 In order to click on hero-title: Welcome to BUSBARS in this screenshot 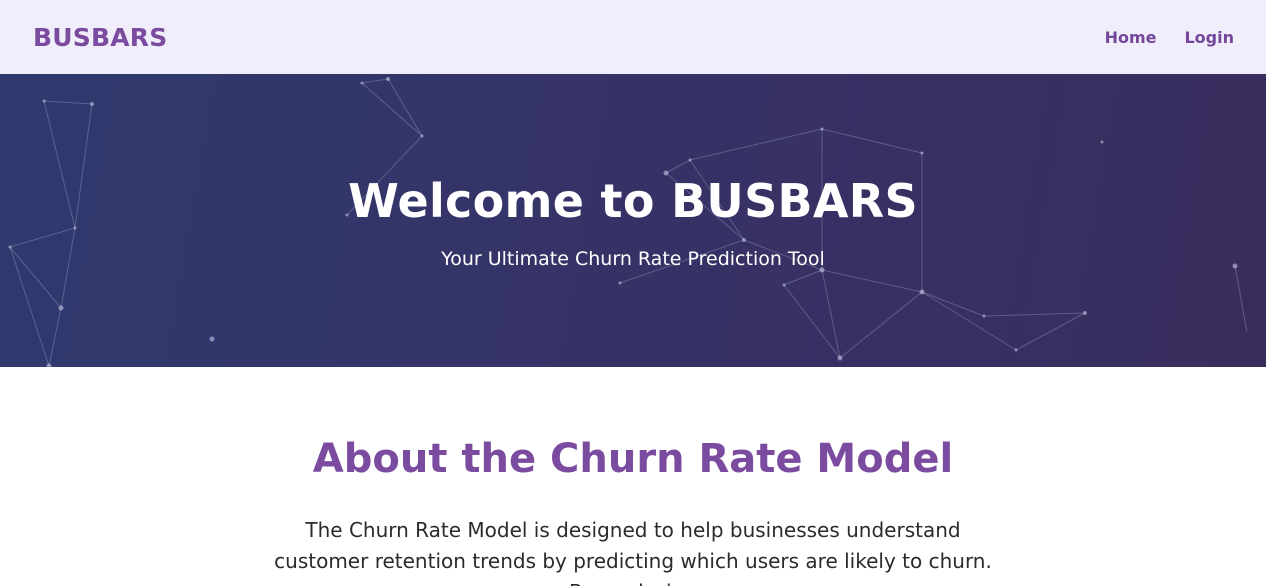, I will do `click(633, 201)`.